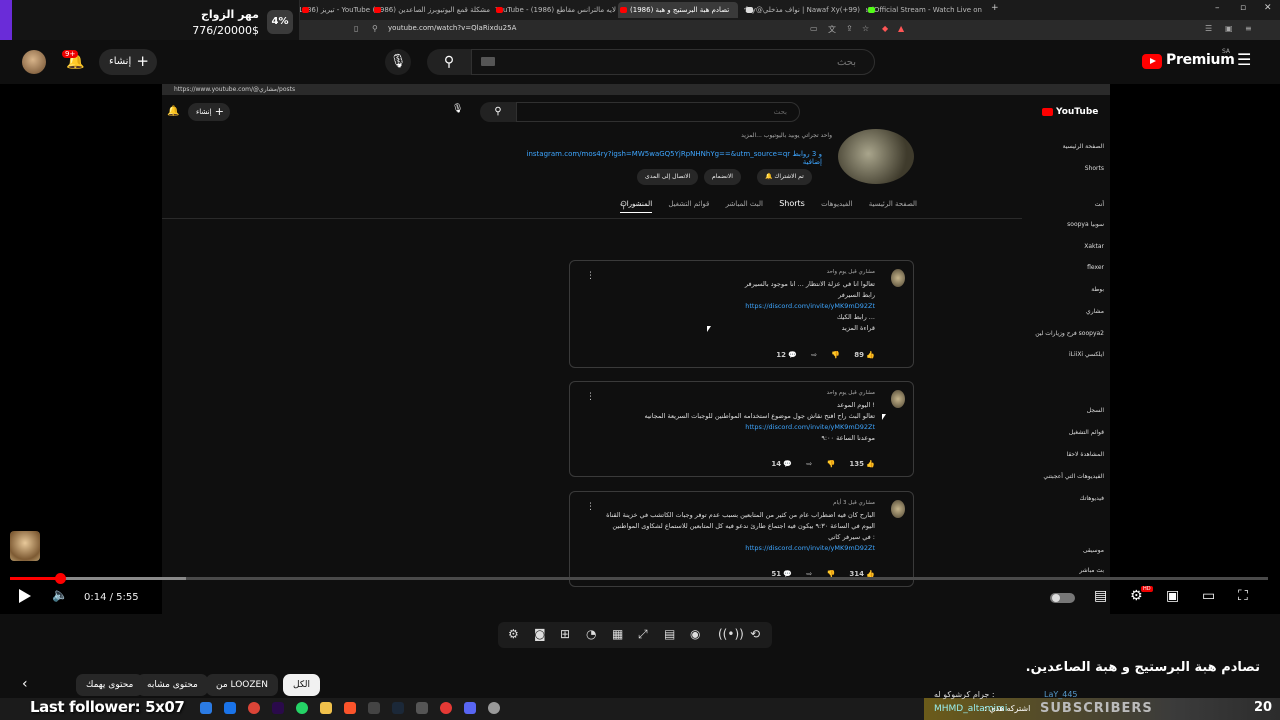 The width and height of the screenshot is (1280, 720). Describe the element at coordinates (1208, 596) in the screenshot. I see `theater-mode-icon: ▭` at that location.